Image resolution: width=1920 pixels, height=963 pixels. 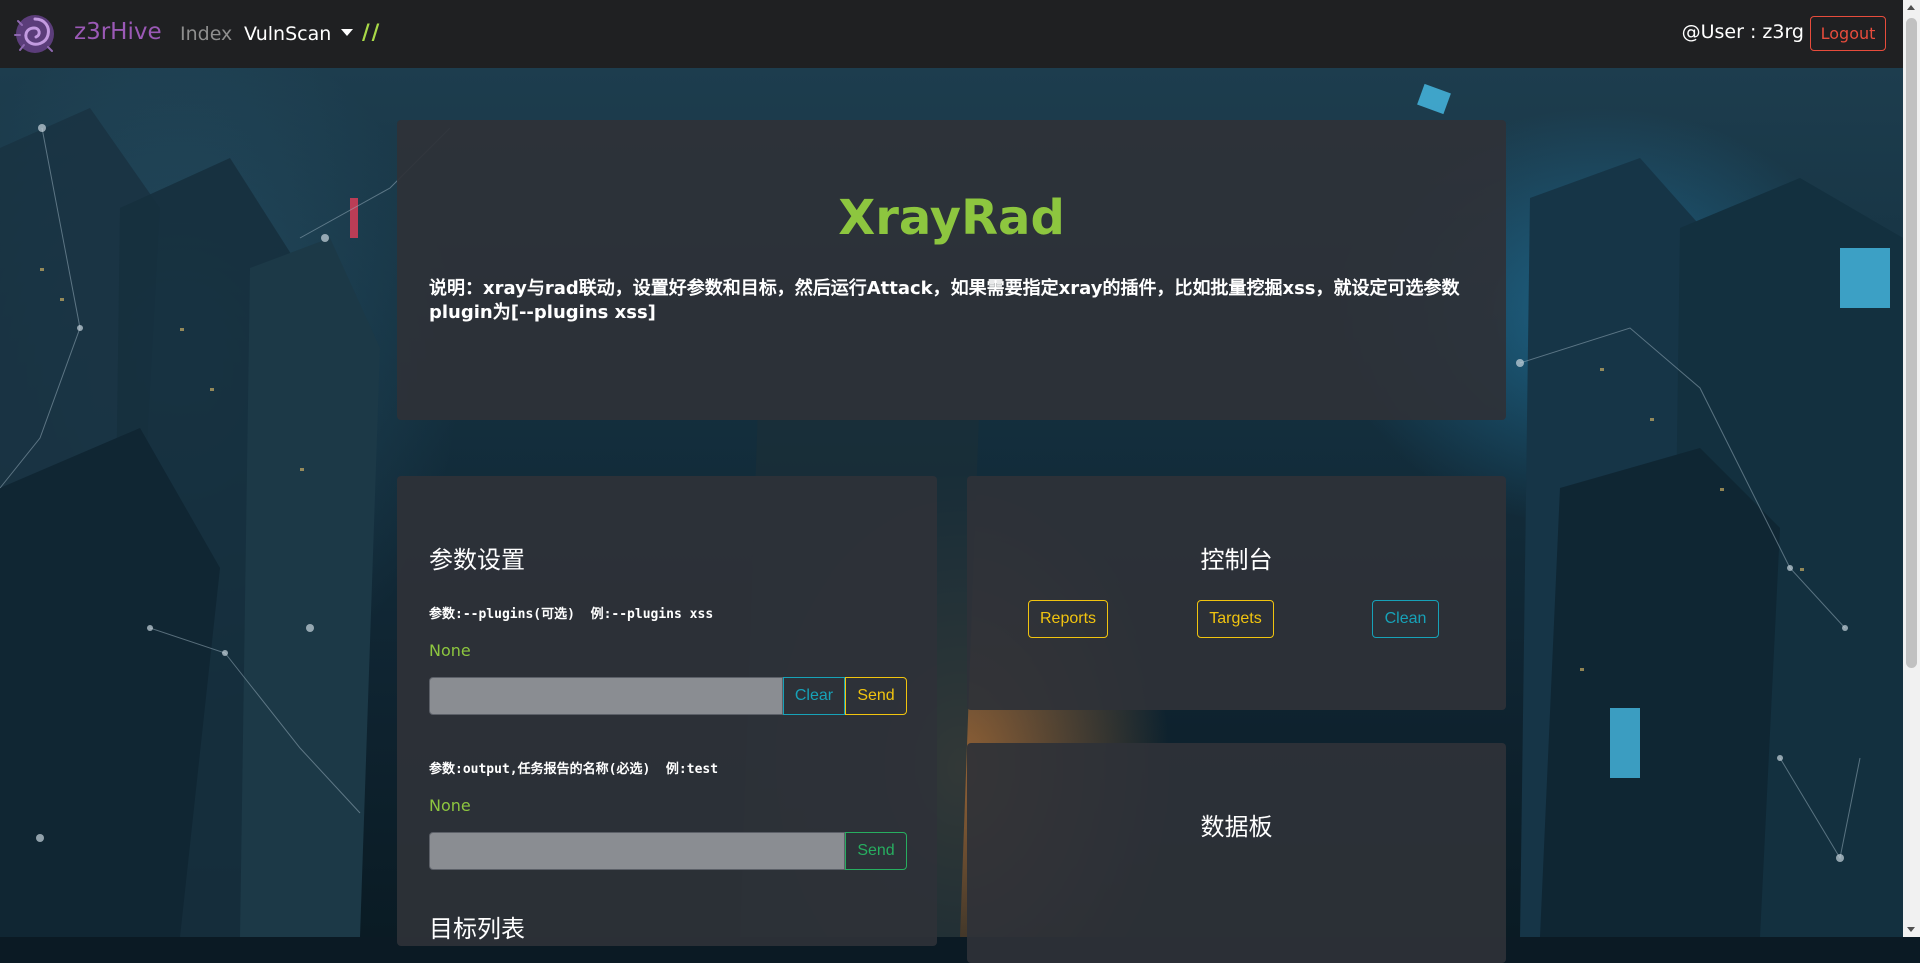 I want to click on scroll-up-arrow-icon, so click(x=1911, y=7).